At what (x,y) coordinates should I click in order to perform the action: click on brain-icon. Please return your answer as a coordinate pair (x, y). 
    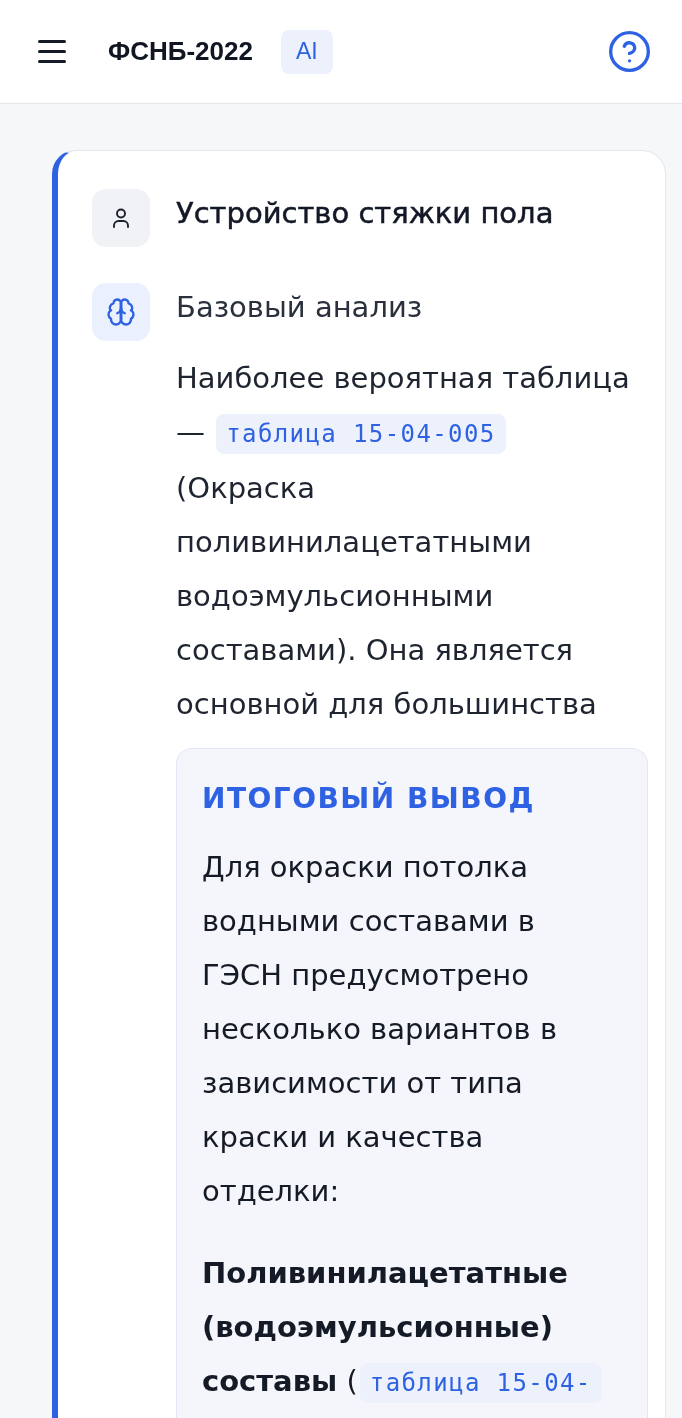
    Looking at the image, I should click on (121, 312).